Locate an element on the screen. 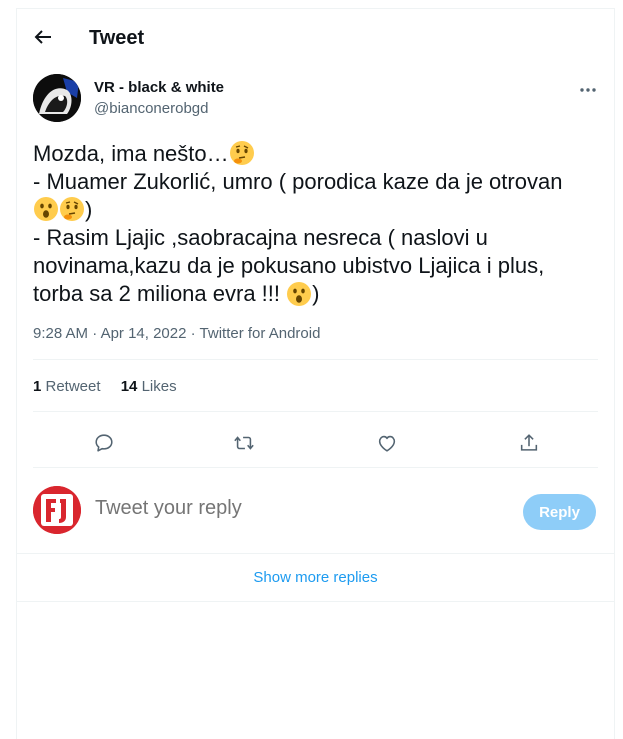 The height and width of the screenshot is (739, 623). retweet-icon is located at coordinates (244, 443).